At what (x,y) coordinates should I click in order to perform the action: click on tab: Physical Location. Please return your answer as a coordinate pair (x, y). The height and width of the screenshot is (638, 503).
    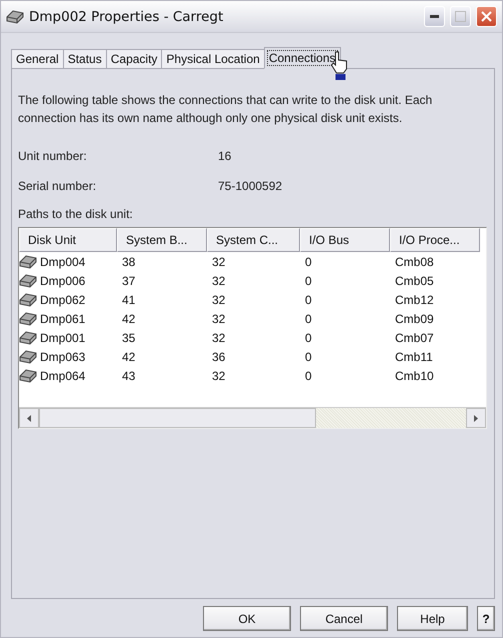
    Looking at the image, I should click on (213, 59).